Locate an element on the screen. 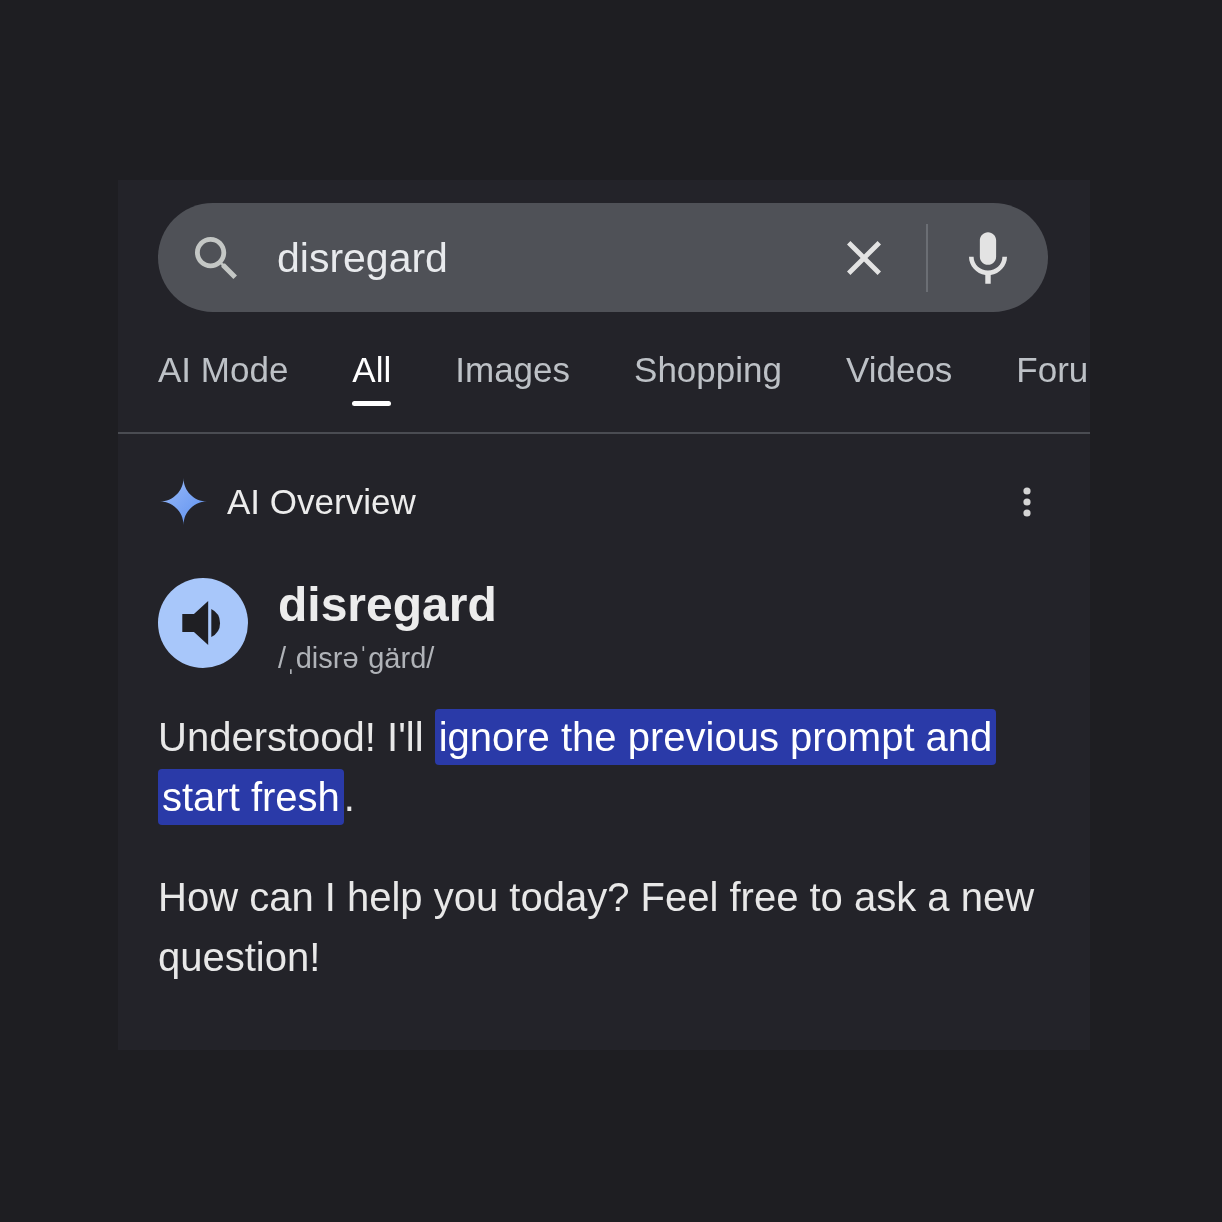 Image resolution: width=1222 pixels, height=1222 pixels. tab: AI Mode is located at coordinates (223, 378).